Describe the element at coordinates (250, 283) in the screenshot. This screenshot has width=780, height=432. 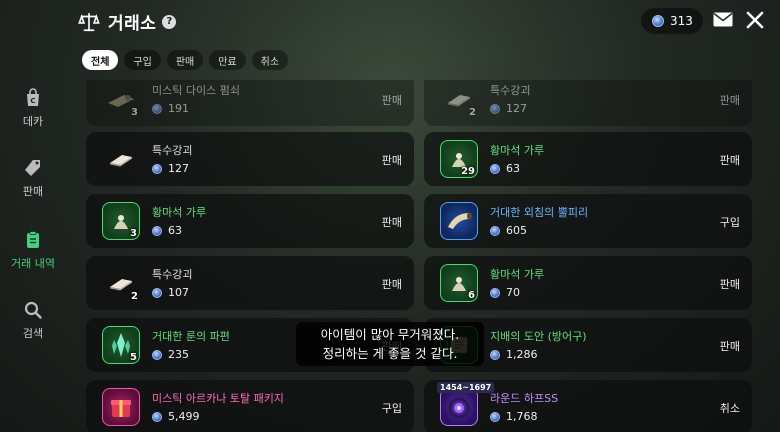
I see `list-item: 2 특수강괴 107 판매` at that location.